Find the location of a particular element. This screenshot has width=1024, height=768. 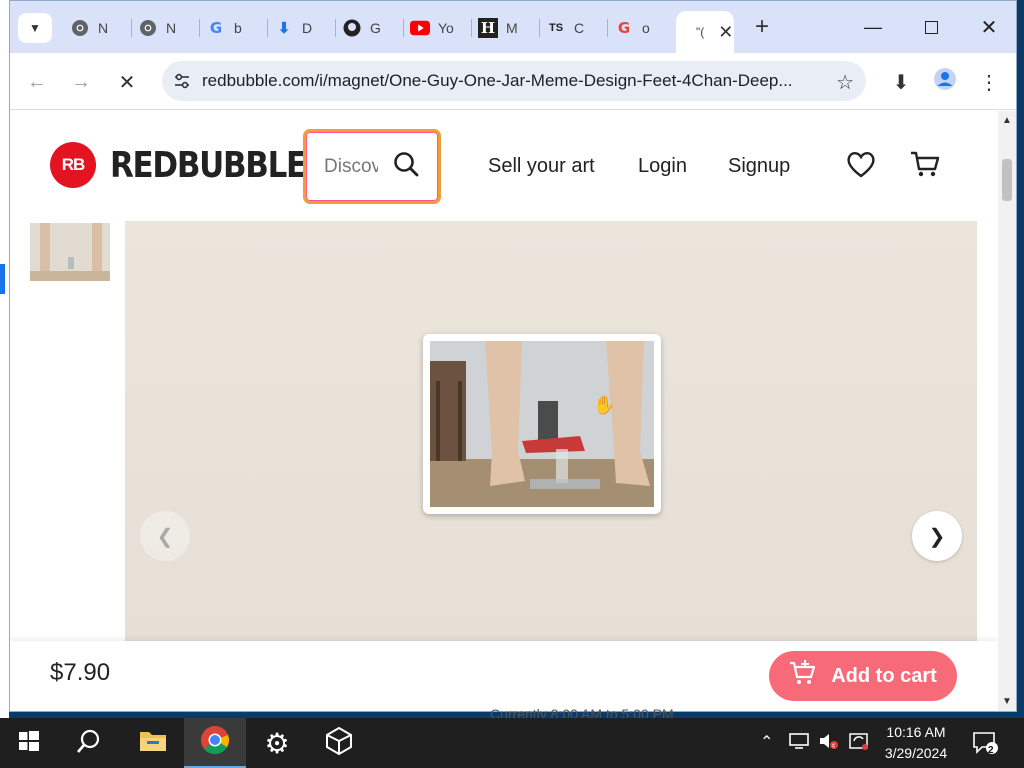

taskbar: ⚙ ⌃ x 10:16 AM 3/29/2024 2 is located at coordinates (512, 743).